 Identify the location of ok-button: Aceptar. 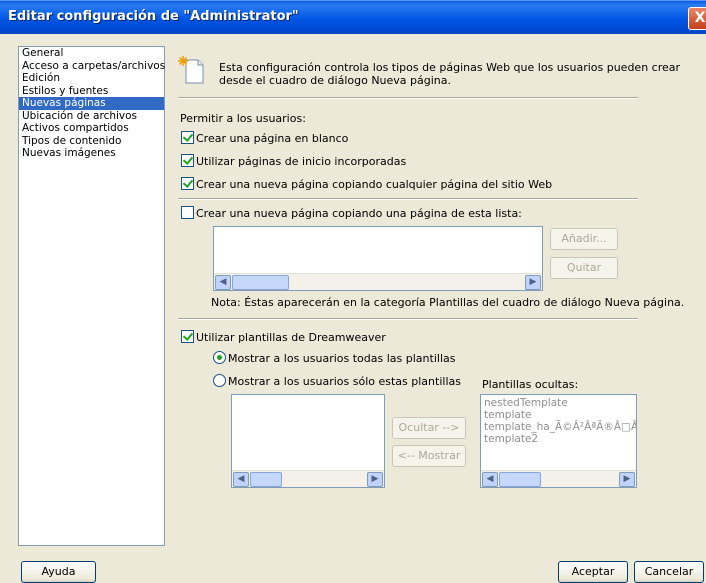
(593, 572).